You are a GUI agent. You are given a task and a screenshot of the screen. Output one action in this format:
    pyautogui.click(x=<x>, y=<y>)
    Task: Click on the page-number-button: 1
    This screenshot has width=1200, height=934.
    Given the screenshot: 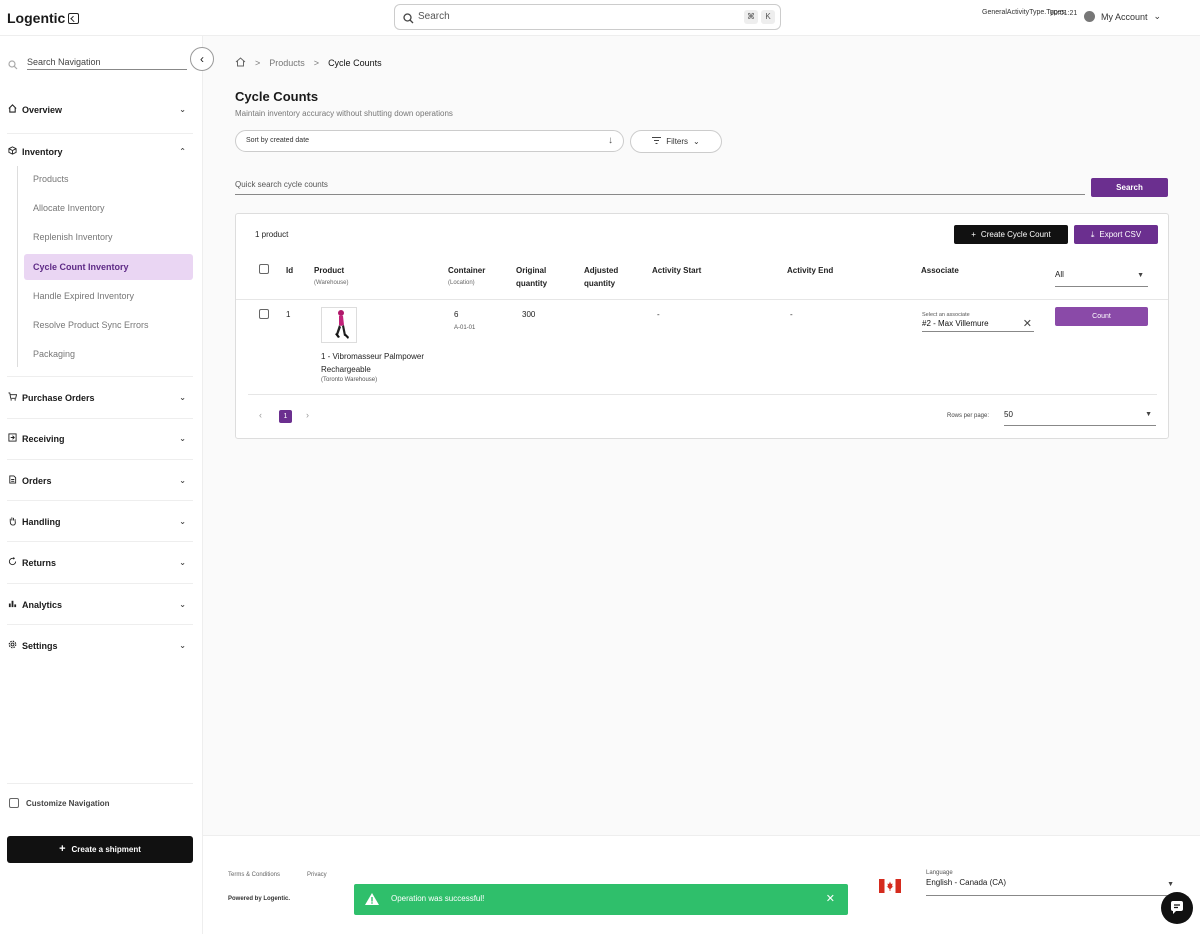 What is the action you would take?
    pyautogui.click(x=285, y=416)
    